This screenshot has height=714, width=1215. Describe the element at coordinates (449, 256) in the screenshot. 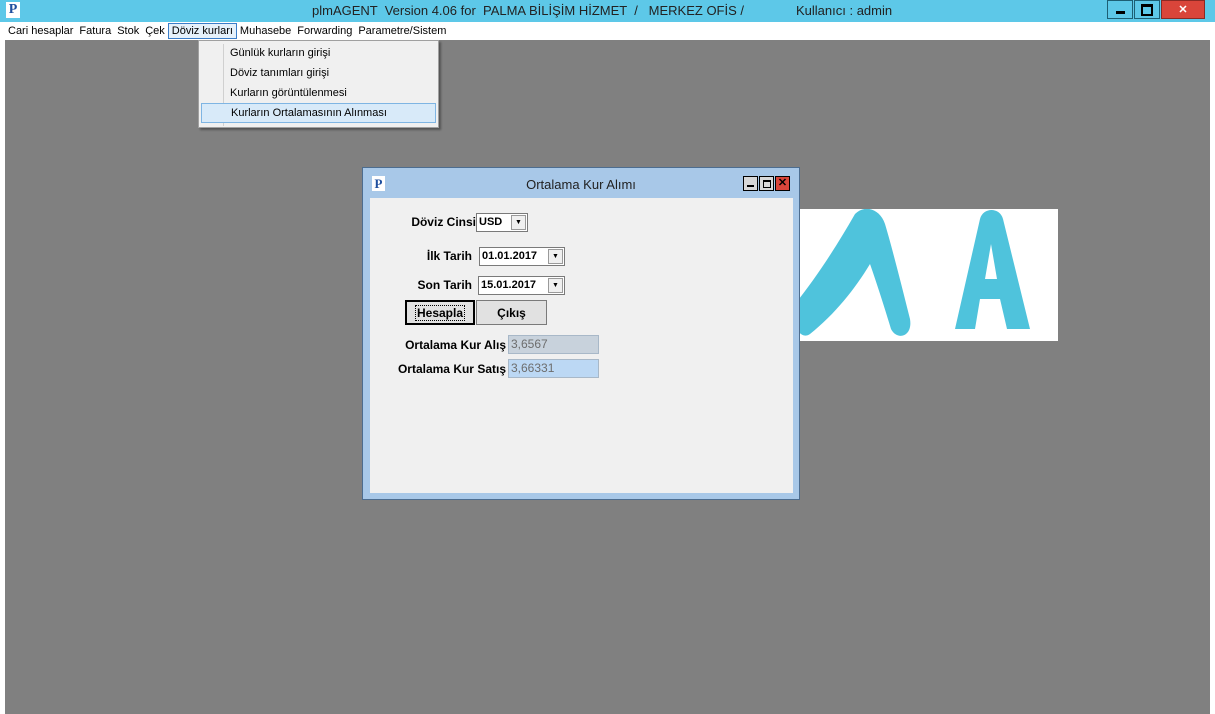

I see `start-date-label: İlk Tarih` at that location.